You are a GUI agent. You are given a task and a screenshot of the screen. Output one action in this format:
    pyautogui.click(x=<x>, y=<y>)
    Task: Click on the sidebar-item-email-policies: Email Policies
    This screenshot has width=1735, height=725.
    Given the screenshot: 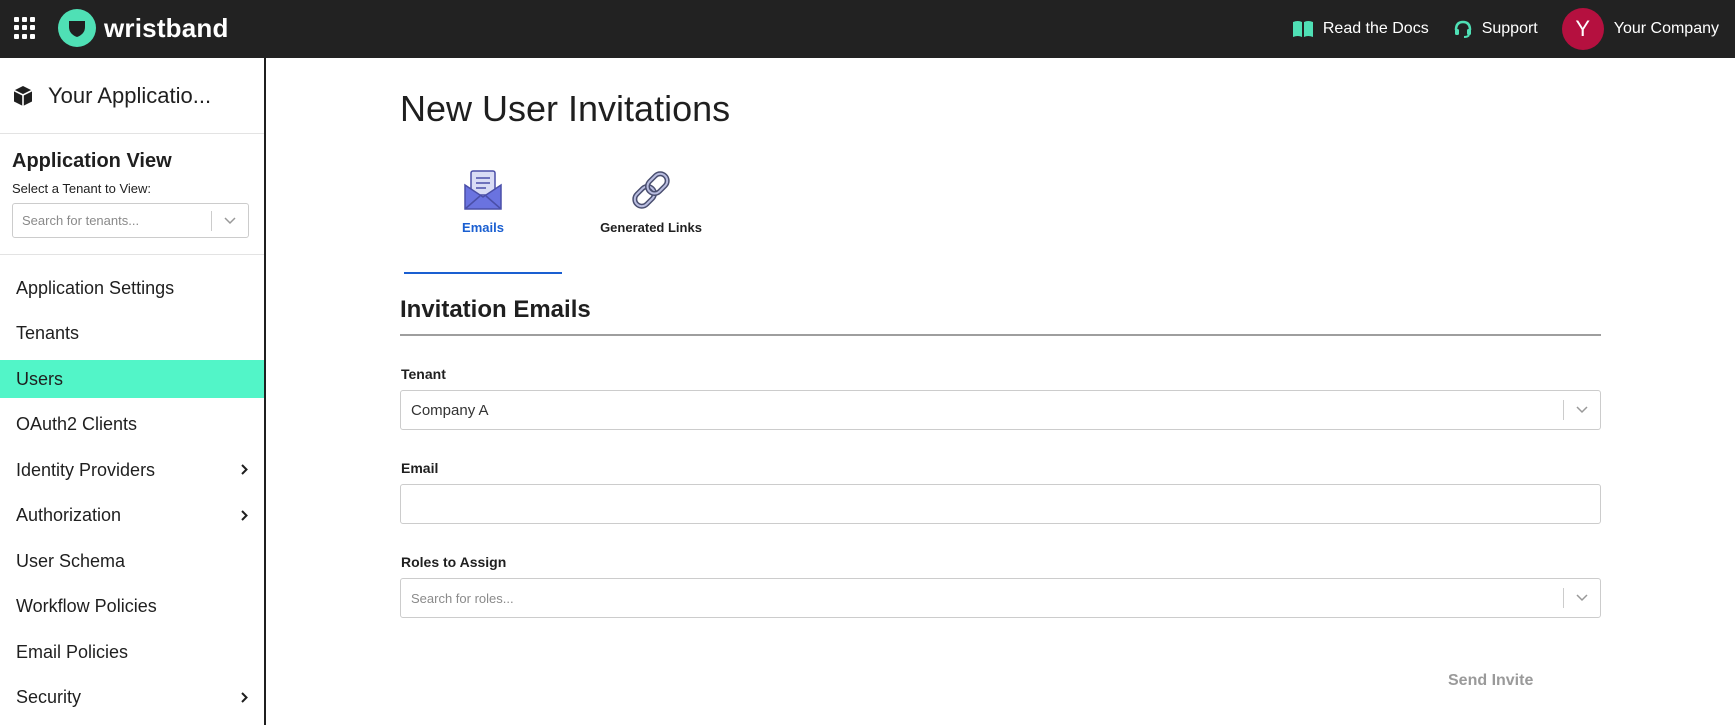 What is the action you would take?
    pyautogui.click(x=132, y=652)
    